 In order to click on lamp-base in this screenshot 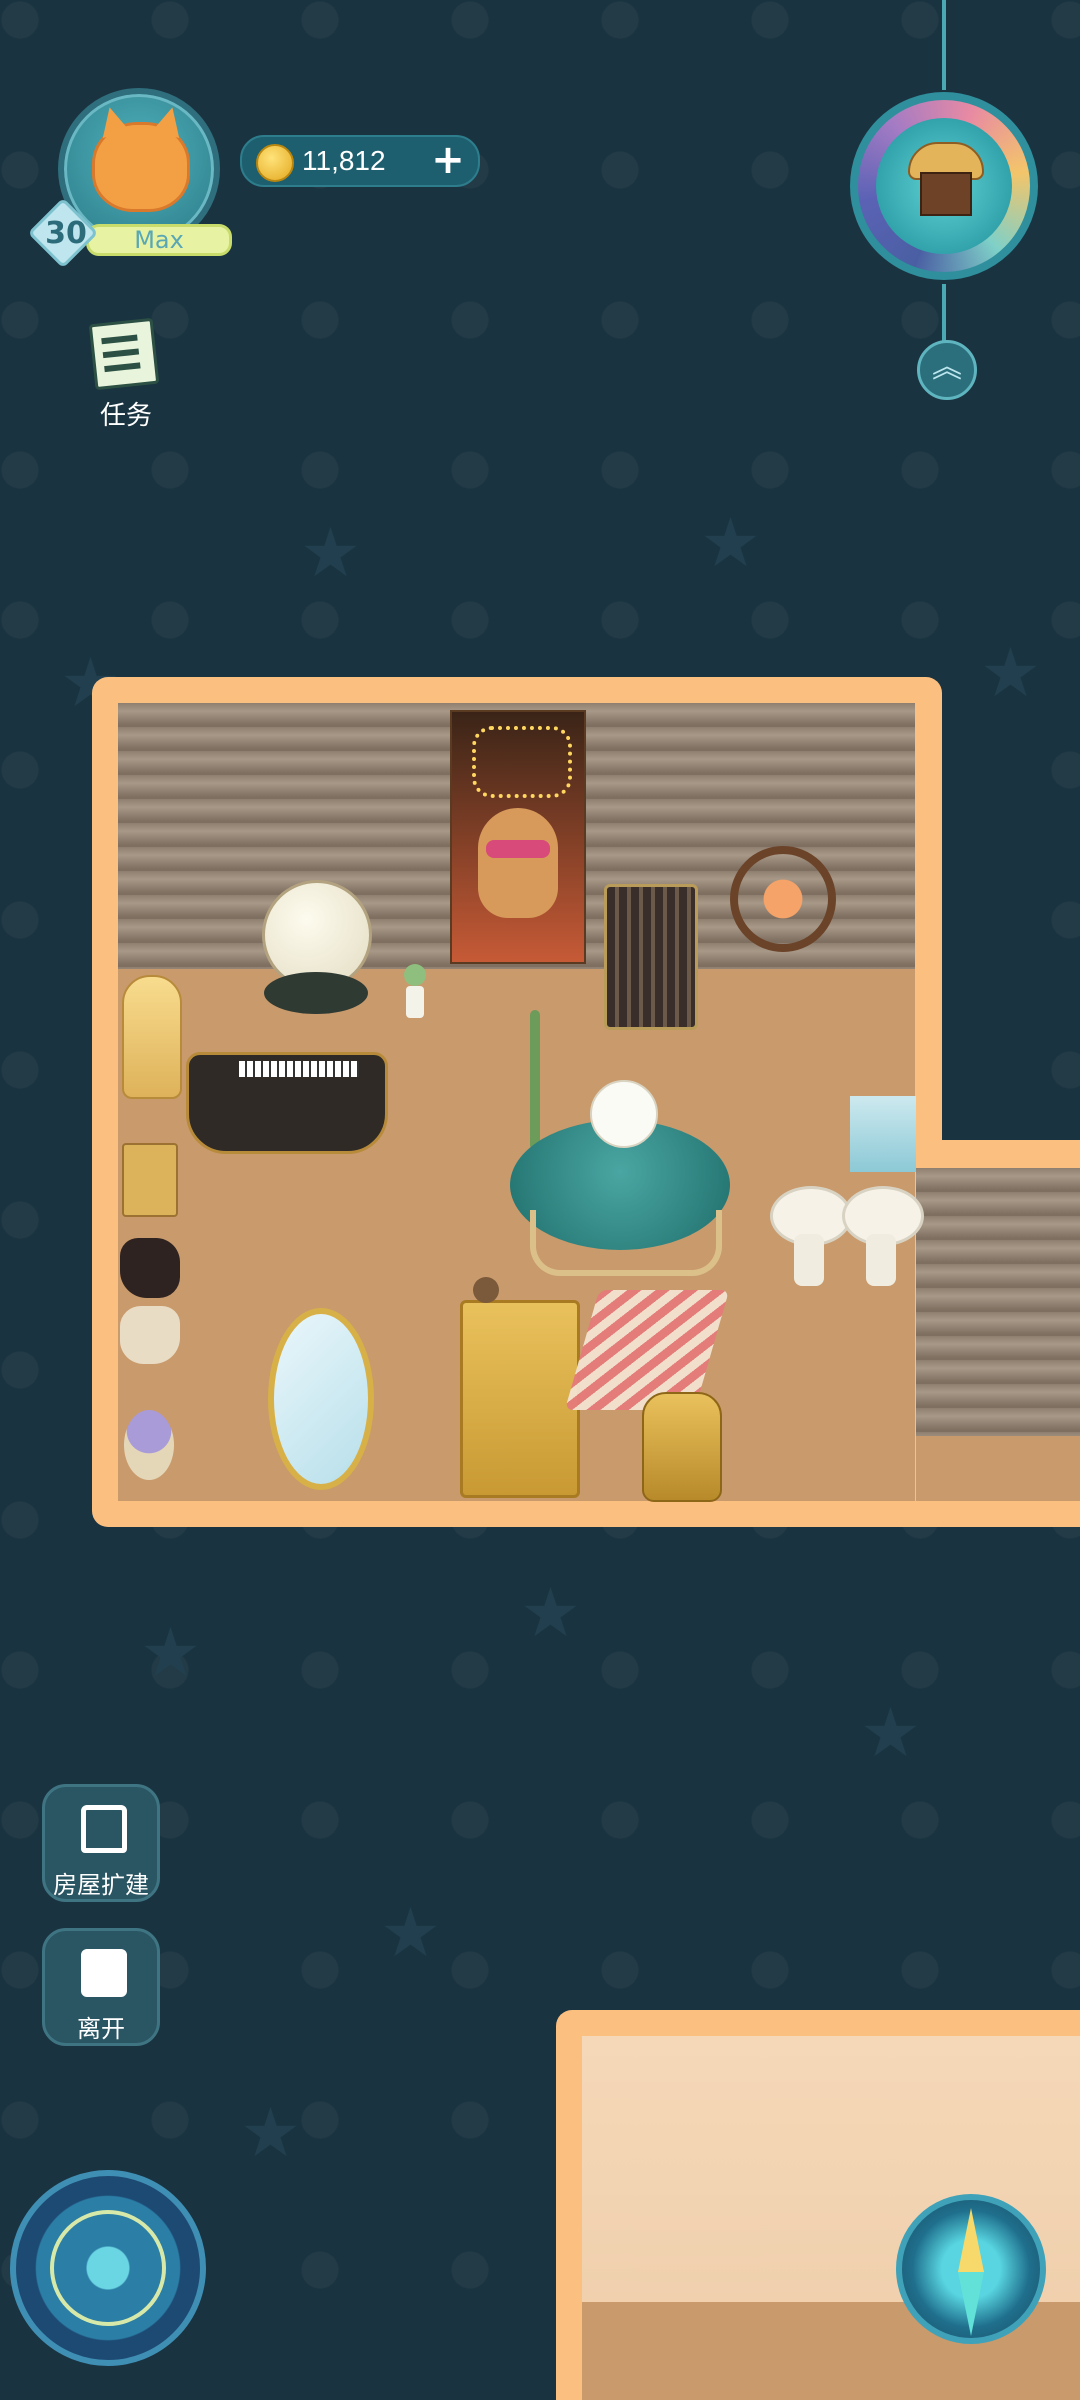, I will do `click(316, 993)`.